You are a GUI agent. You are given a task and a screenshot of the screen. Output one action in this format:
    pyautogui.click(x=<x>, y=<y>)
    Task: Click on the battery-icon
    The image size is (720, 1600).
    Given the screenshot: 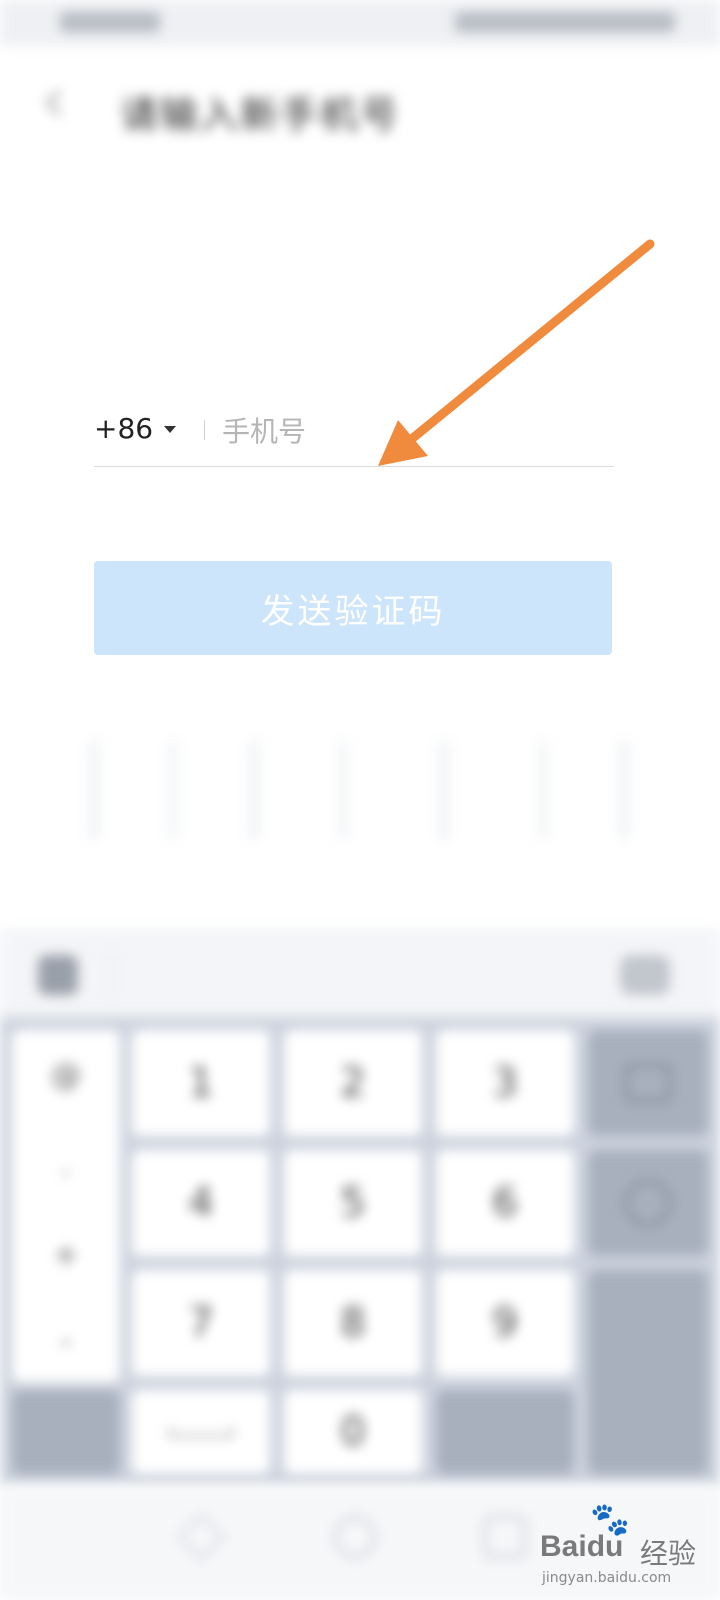 What is the action you would take?
    pyautogui.click(x=565, y=22)
    